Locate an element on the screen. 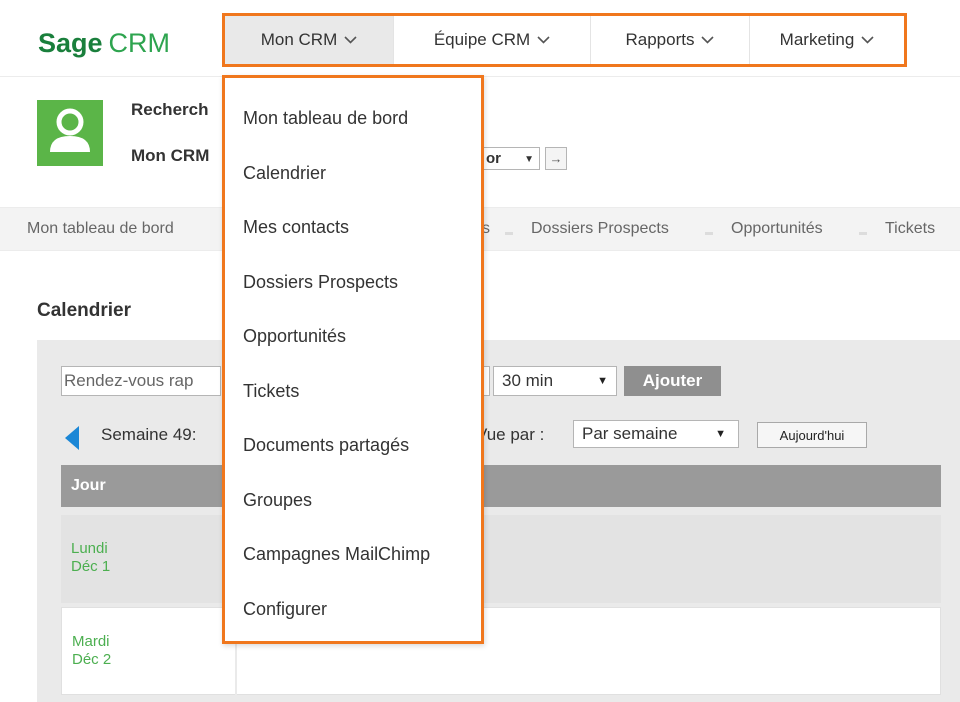 The image size is (960, 702). menu-item-campagnes-mailchimp: Campagnes MailChimp is located at coordinates (336, 554).